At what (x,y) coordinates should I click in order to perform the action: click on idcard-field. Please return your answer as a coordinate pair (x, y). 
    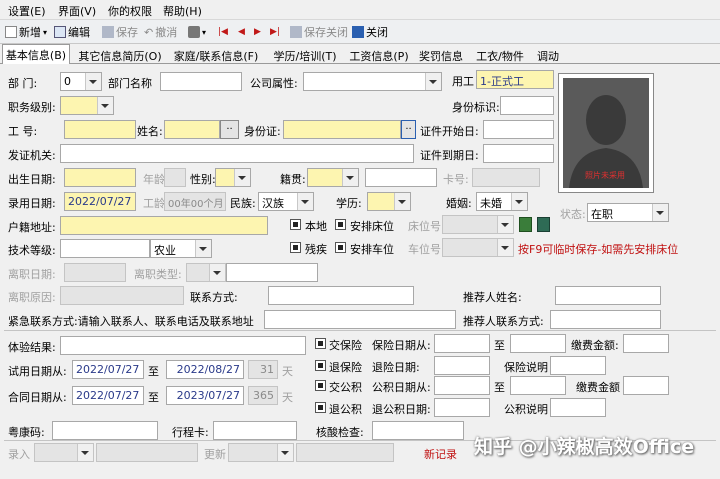
    Looking at the image, I should click on (342, 129).